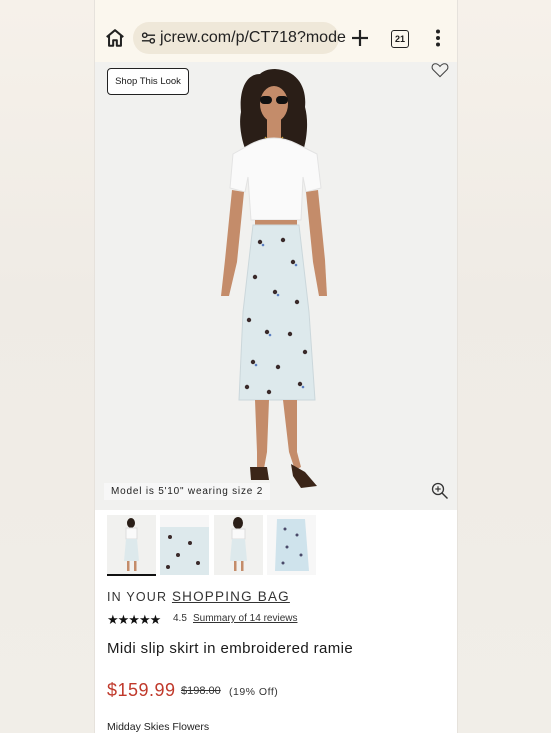 The height and width of the screenshot is (733, 551). Describe the element at coordinates (438, 38) in the screenshot. I see `more-vert-icon` at that location.